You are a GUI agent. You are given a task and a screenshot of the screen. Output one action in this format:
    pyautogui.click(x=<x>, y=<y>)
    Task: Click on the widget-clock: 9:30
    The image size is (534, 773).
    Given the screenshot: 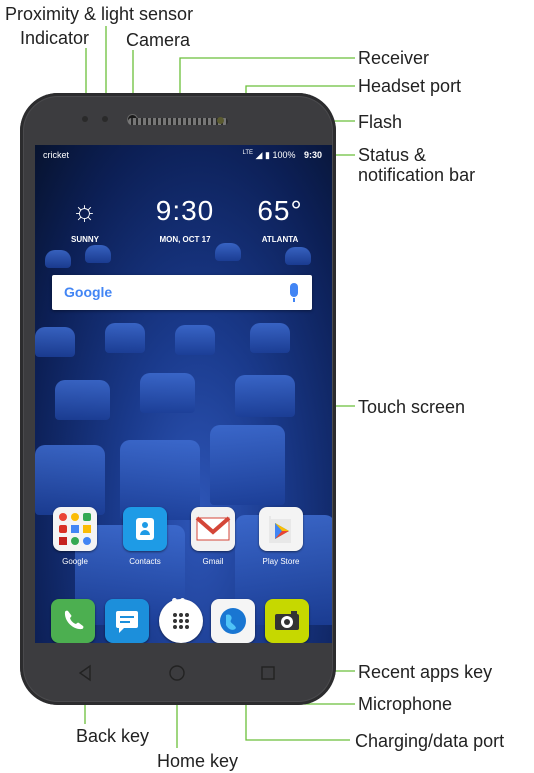 What is the action you would take?
    pyautogui.click(x=185, y=210)
    